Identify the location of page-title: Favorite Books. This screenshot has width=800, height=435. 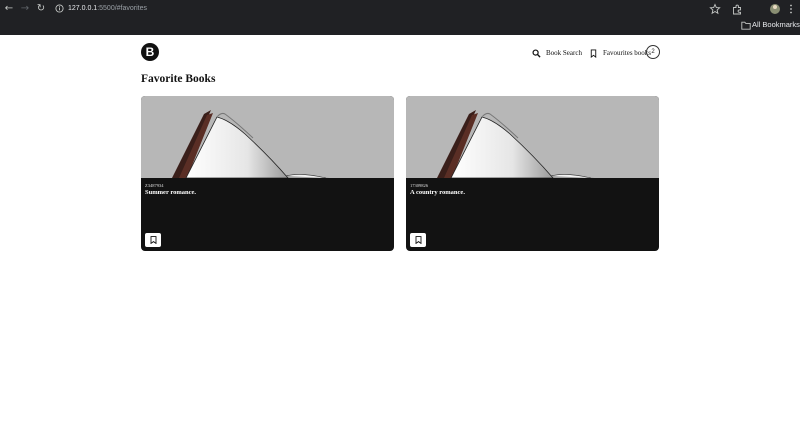
(178, 79).